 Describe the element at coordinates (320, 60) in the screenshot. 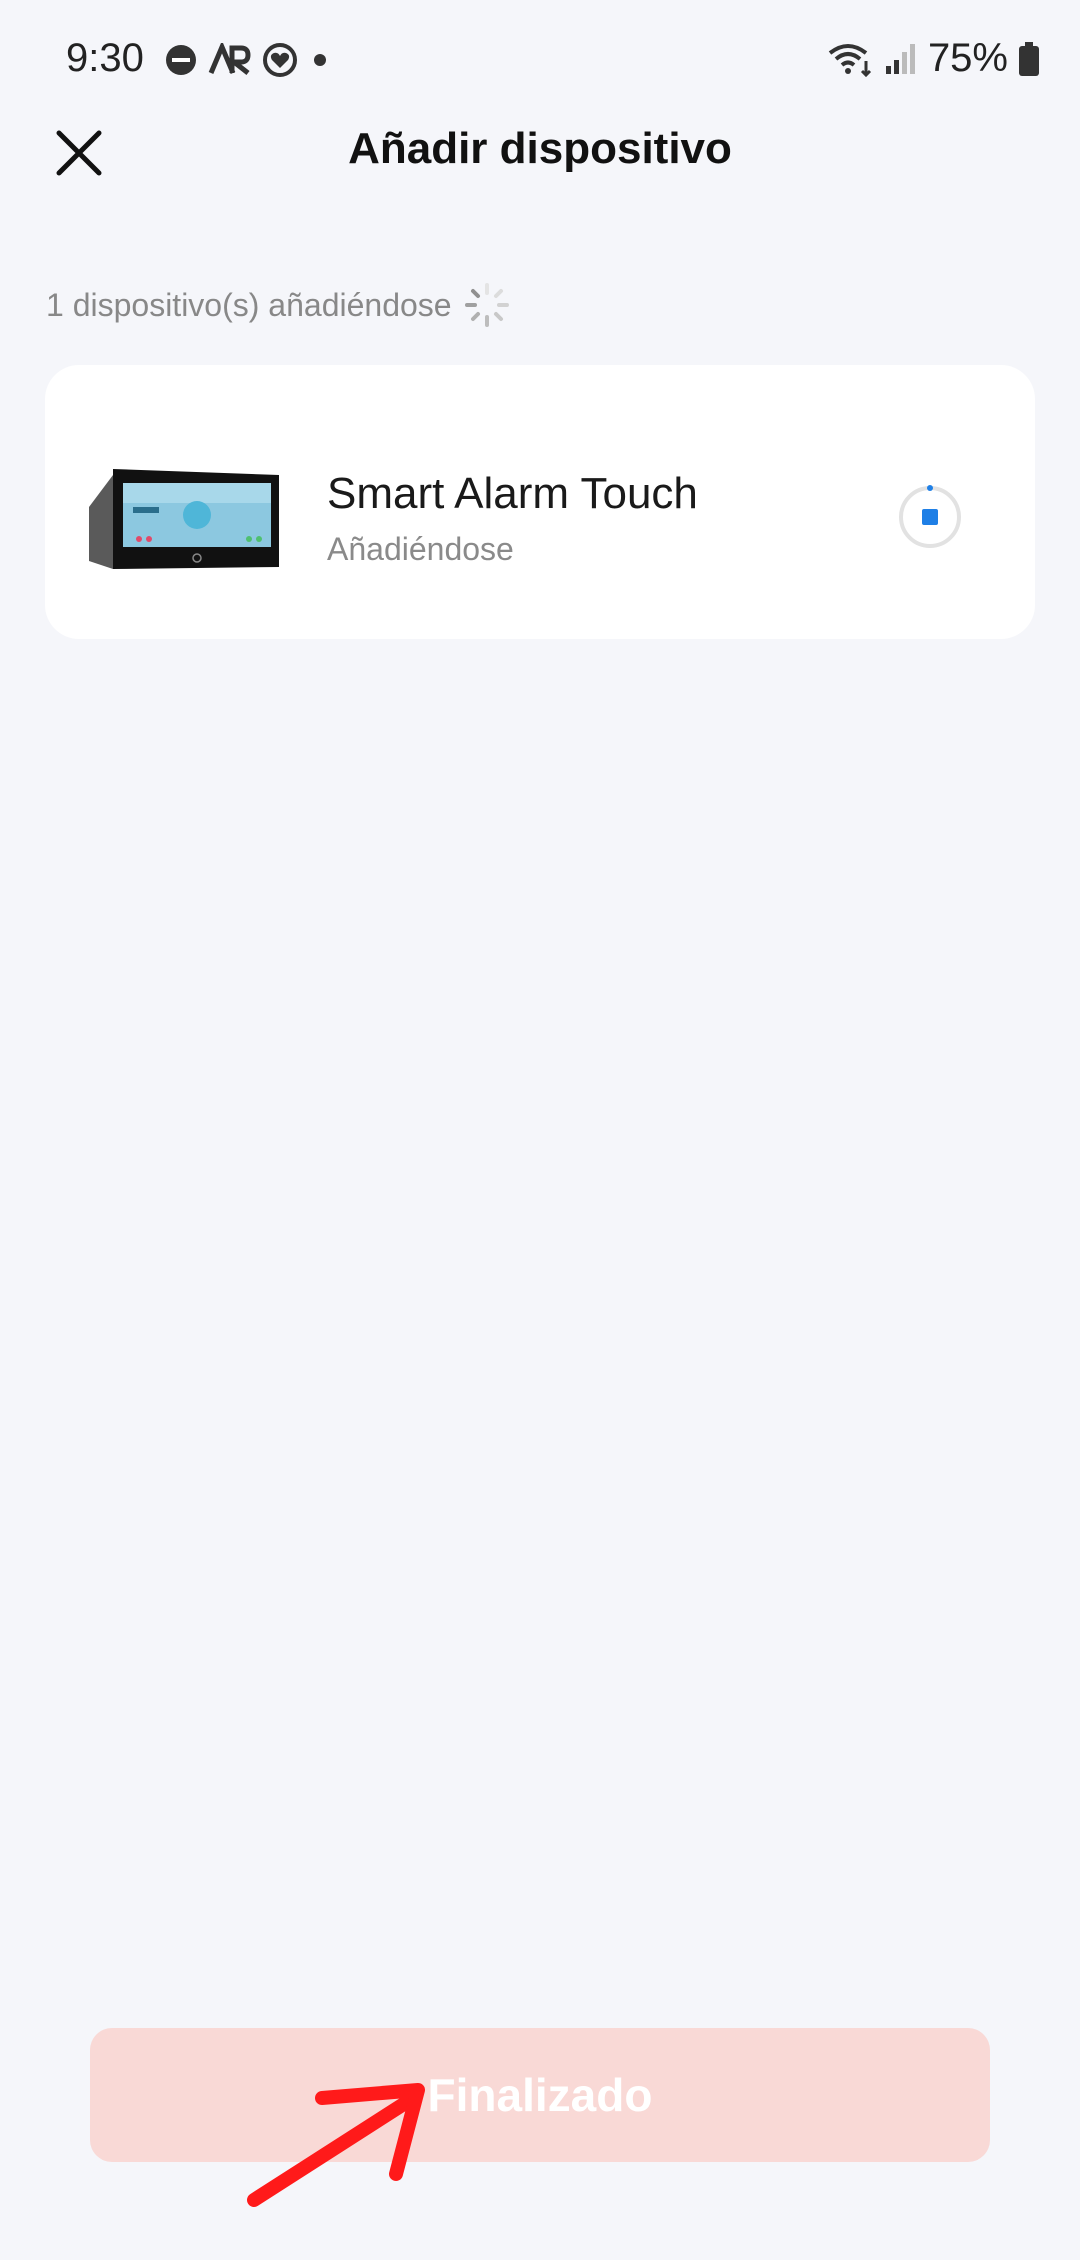

I see `dot-icon` at that location.